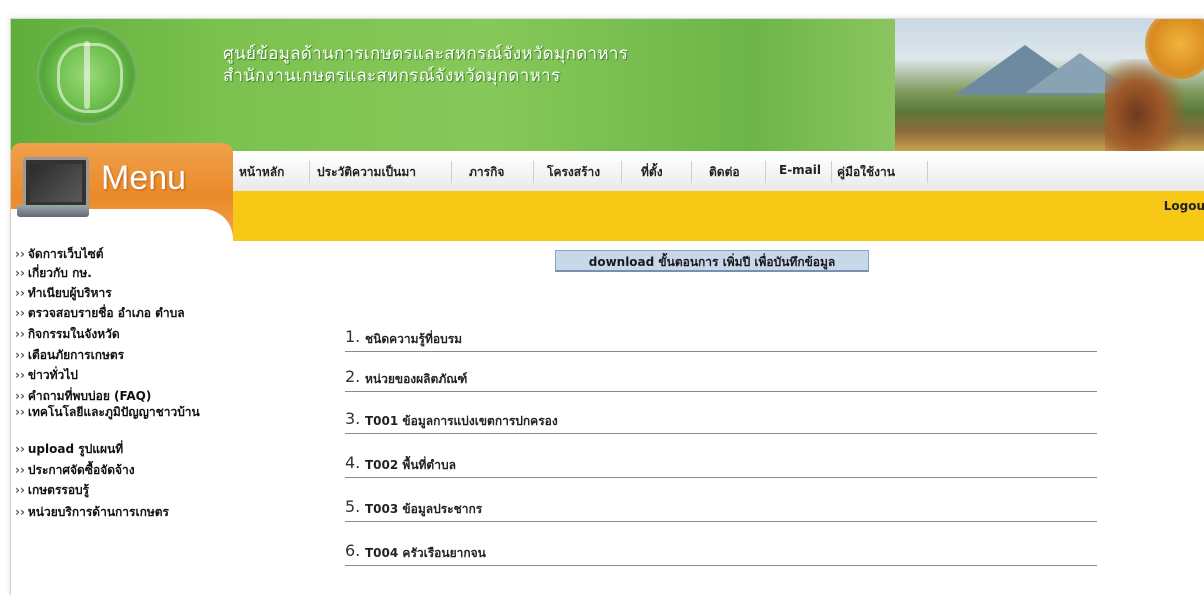 The height and width of the screenshot is (595, 1204). What do you see at coordinates (652, 172) in the screenshot?
I see `nav-location: ที่ตั้ง` at bounding box center [652, 172].